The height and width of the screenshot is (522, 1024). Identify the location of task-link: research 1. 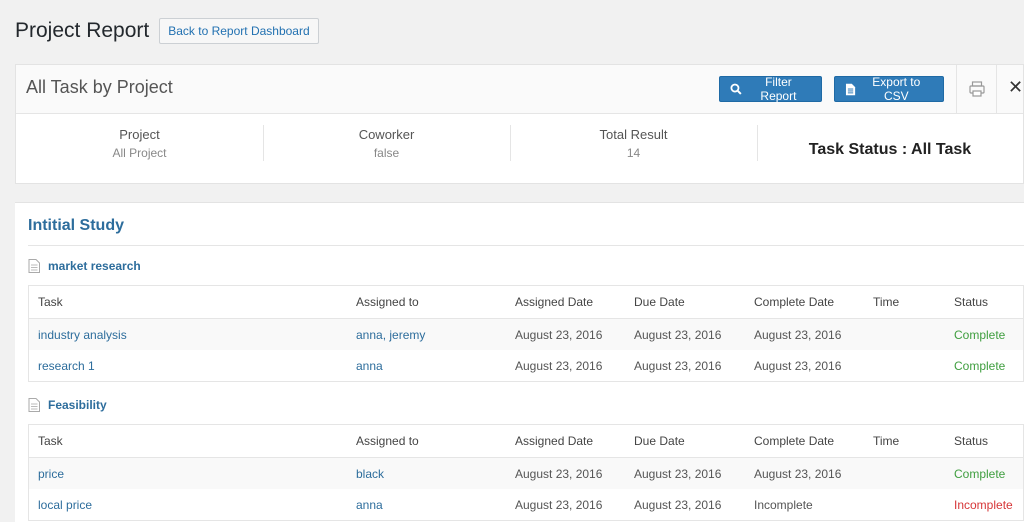
(188, 366).